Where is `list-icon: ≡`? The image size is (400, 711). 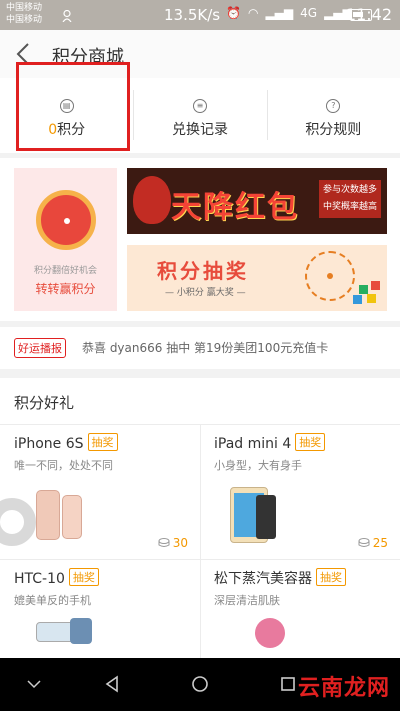 list-icon: ≡ is located at coordinates (199, 105).